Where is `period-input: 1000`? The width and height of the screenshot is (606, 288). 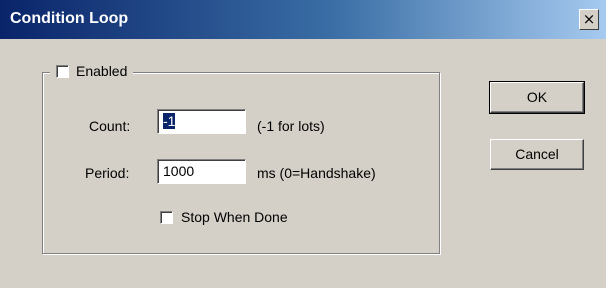 period-input: 1000 is located at coordinates (201, 171).